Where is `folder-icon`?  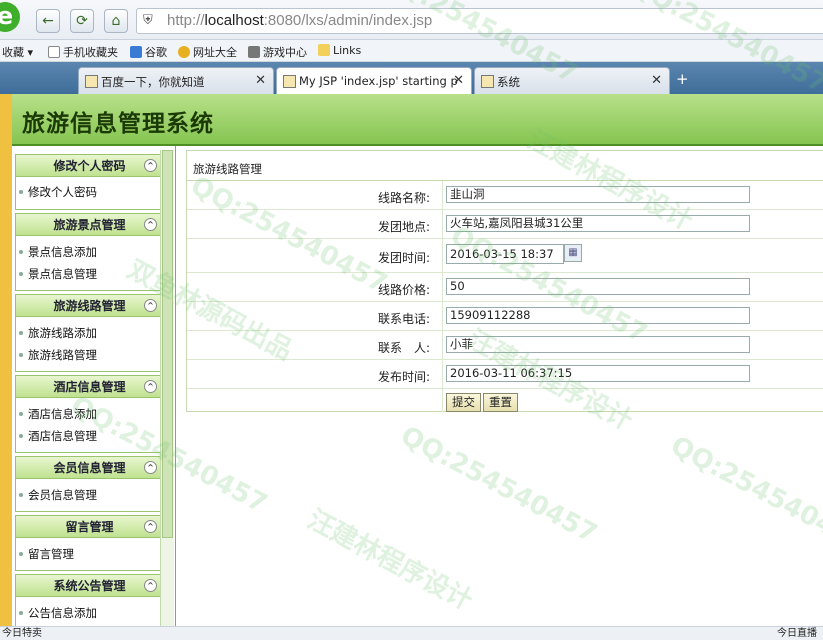 folder-icon is located at coordinates (324, 50).